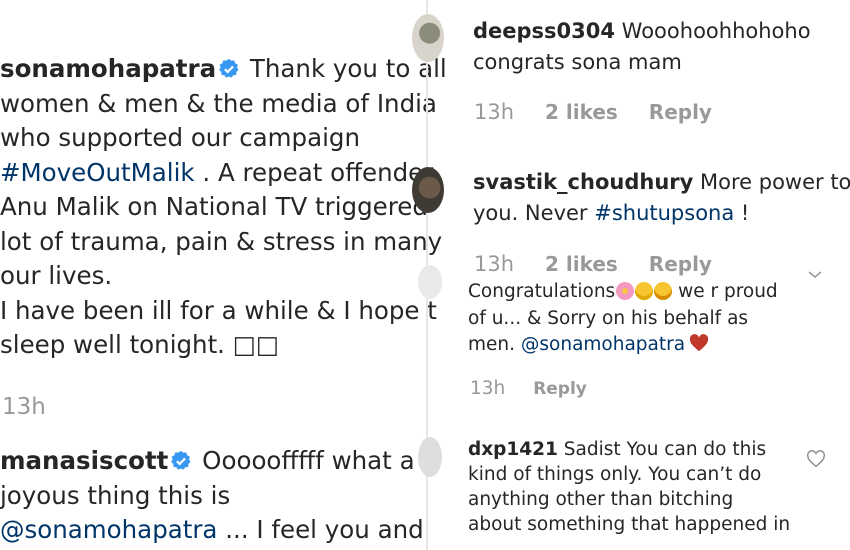 The width and height of the screenshot is (850, 550). I want to click on comment-text: More power to, so click(771, 182).